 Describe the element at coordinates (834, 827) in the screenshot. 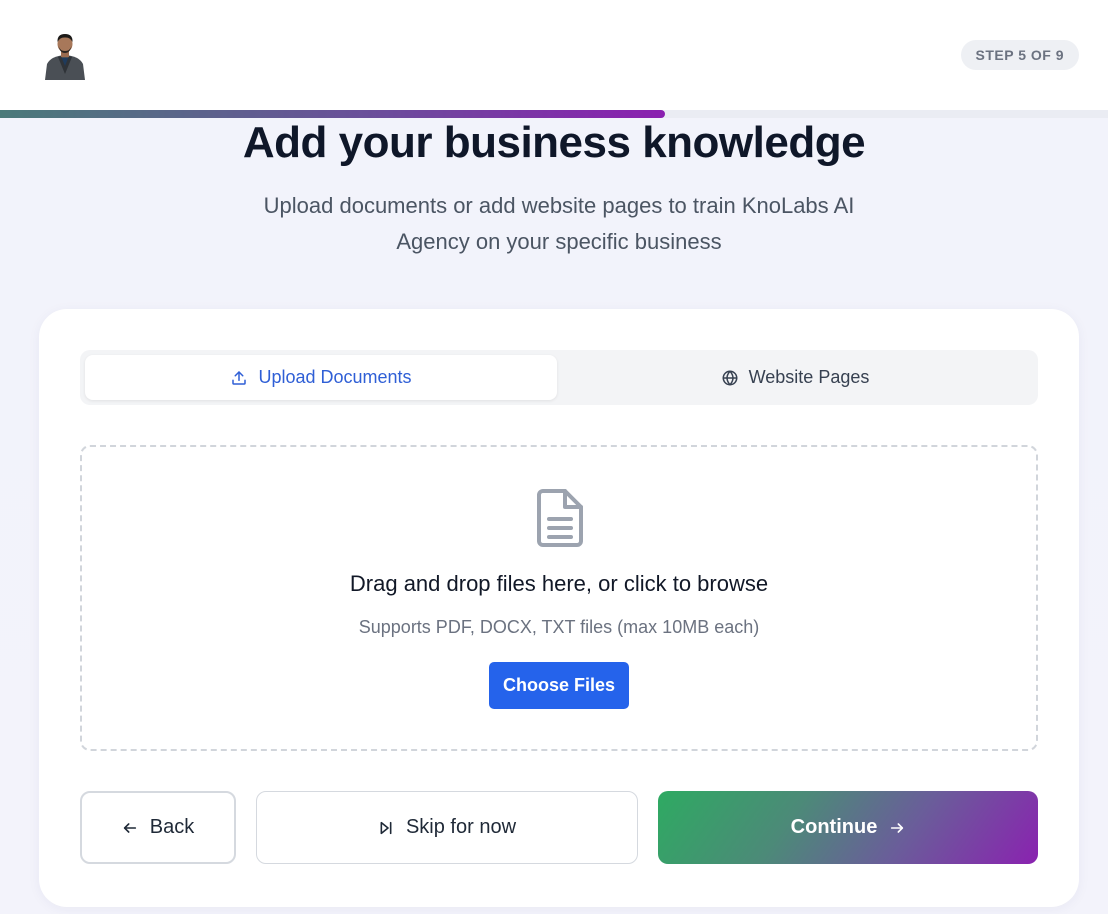

I see `continue-button-label: Continue` at that location.